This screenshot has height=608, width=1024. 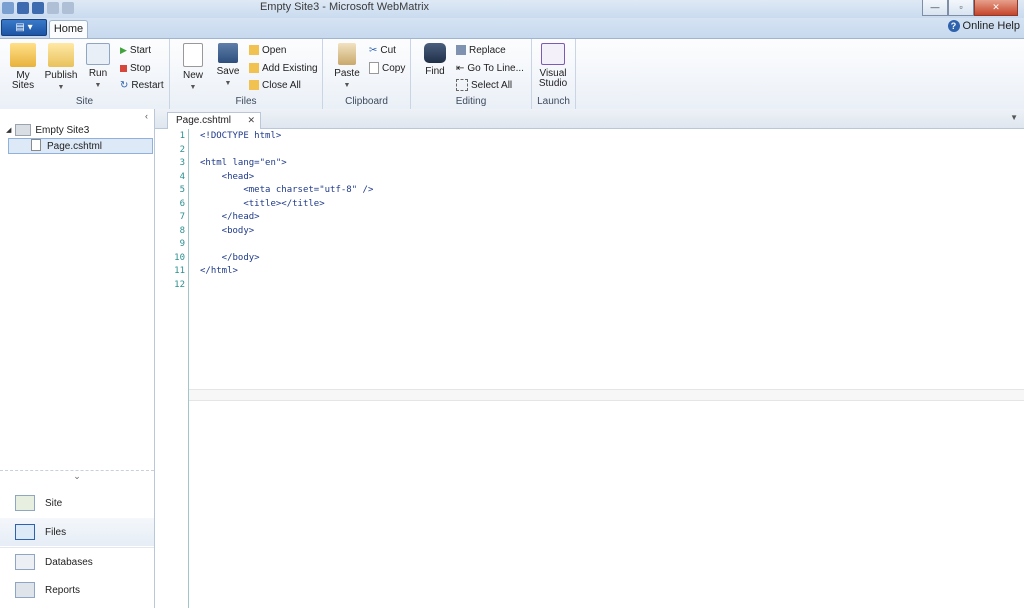 I want to click on online-help: ? Online Help, so click(x=983, y=26).